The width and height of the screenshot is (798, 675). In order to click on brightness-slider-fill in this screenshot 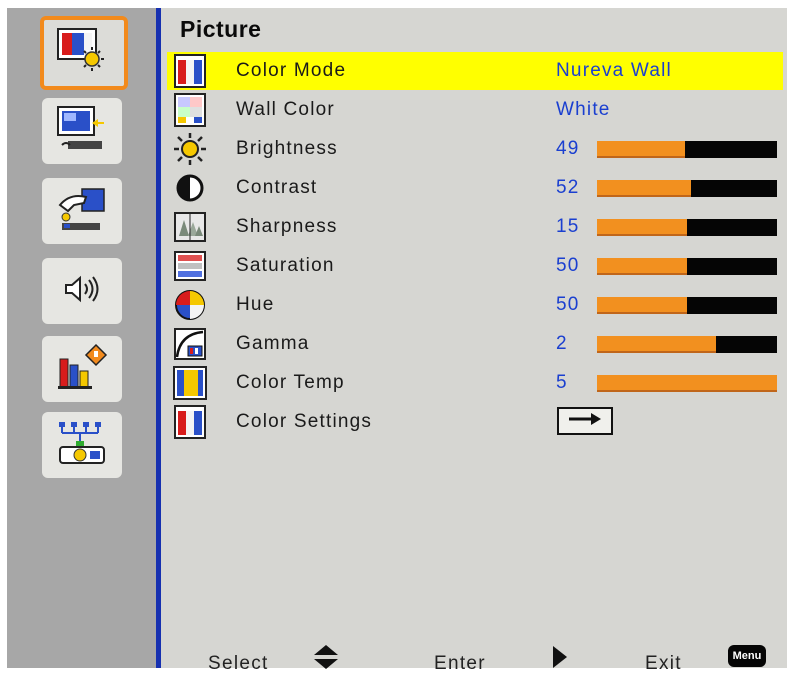, I will do `click(641, 149)`.